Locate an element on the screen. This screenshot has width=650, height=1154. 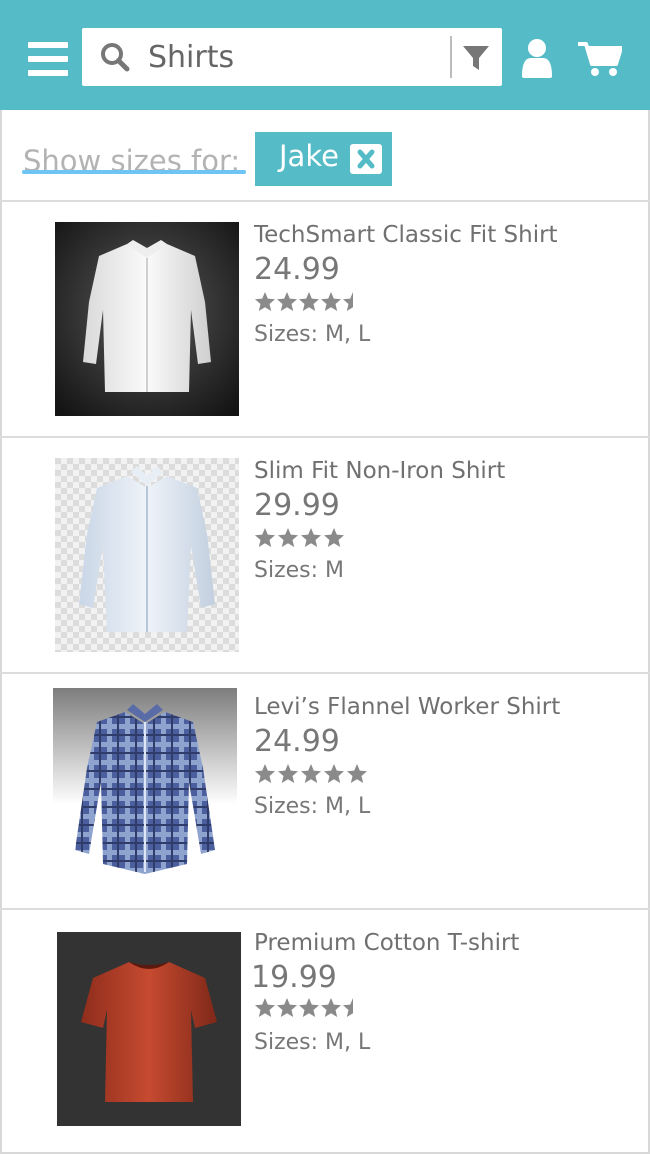
search-divider is located at coordinates (451, 57).